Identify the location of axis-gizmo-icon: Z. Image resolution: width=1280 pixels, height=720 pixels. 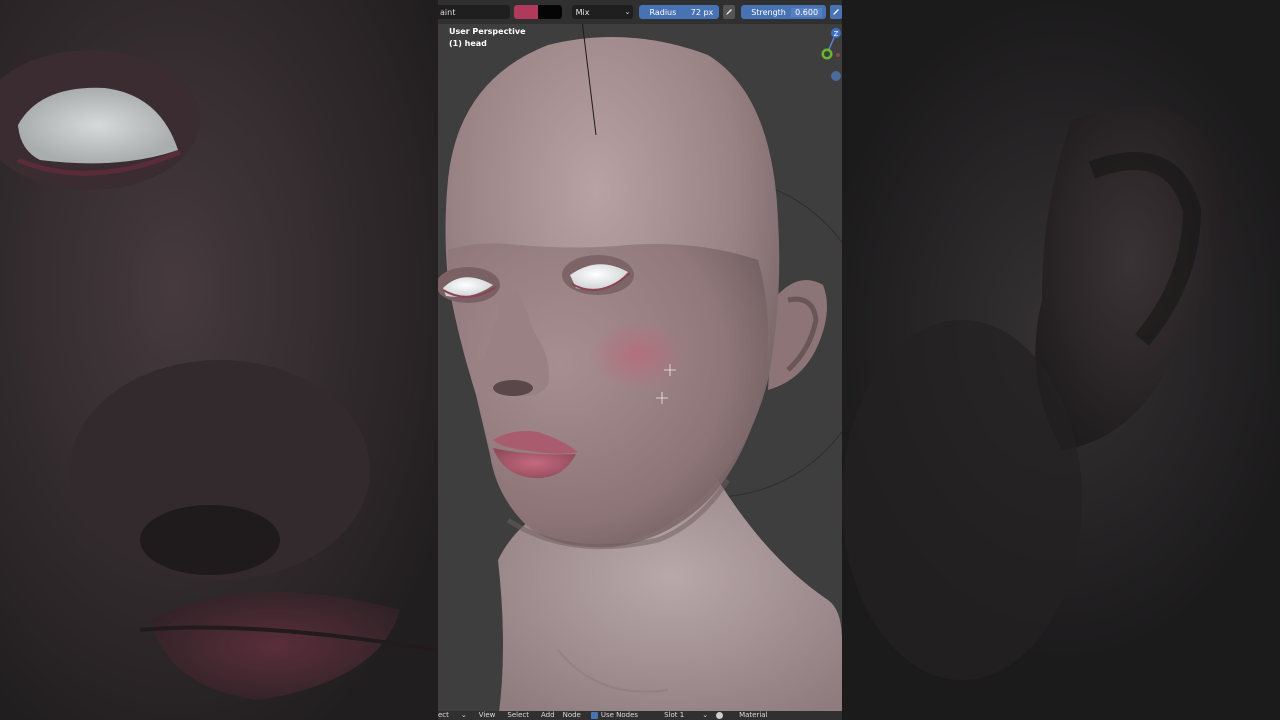
(825, 54).